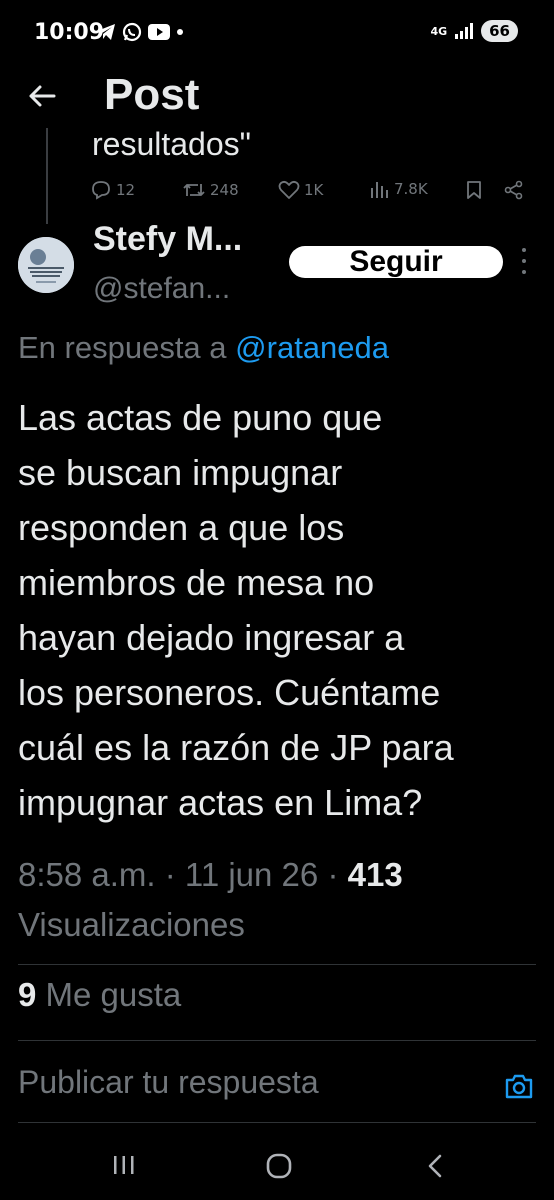 Image resolution: width=554 pixels, height=1200 pixels. Describe the element at coordinates (27, 994) in the screenshot. I see `likes-count: 9` at that location.